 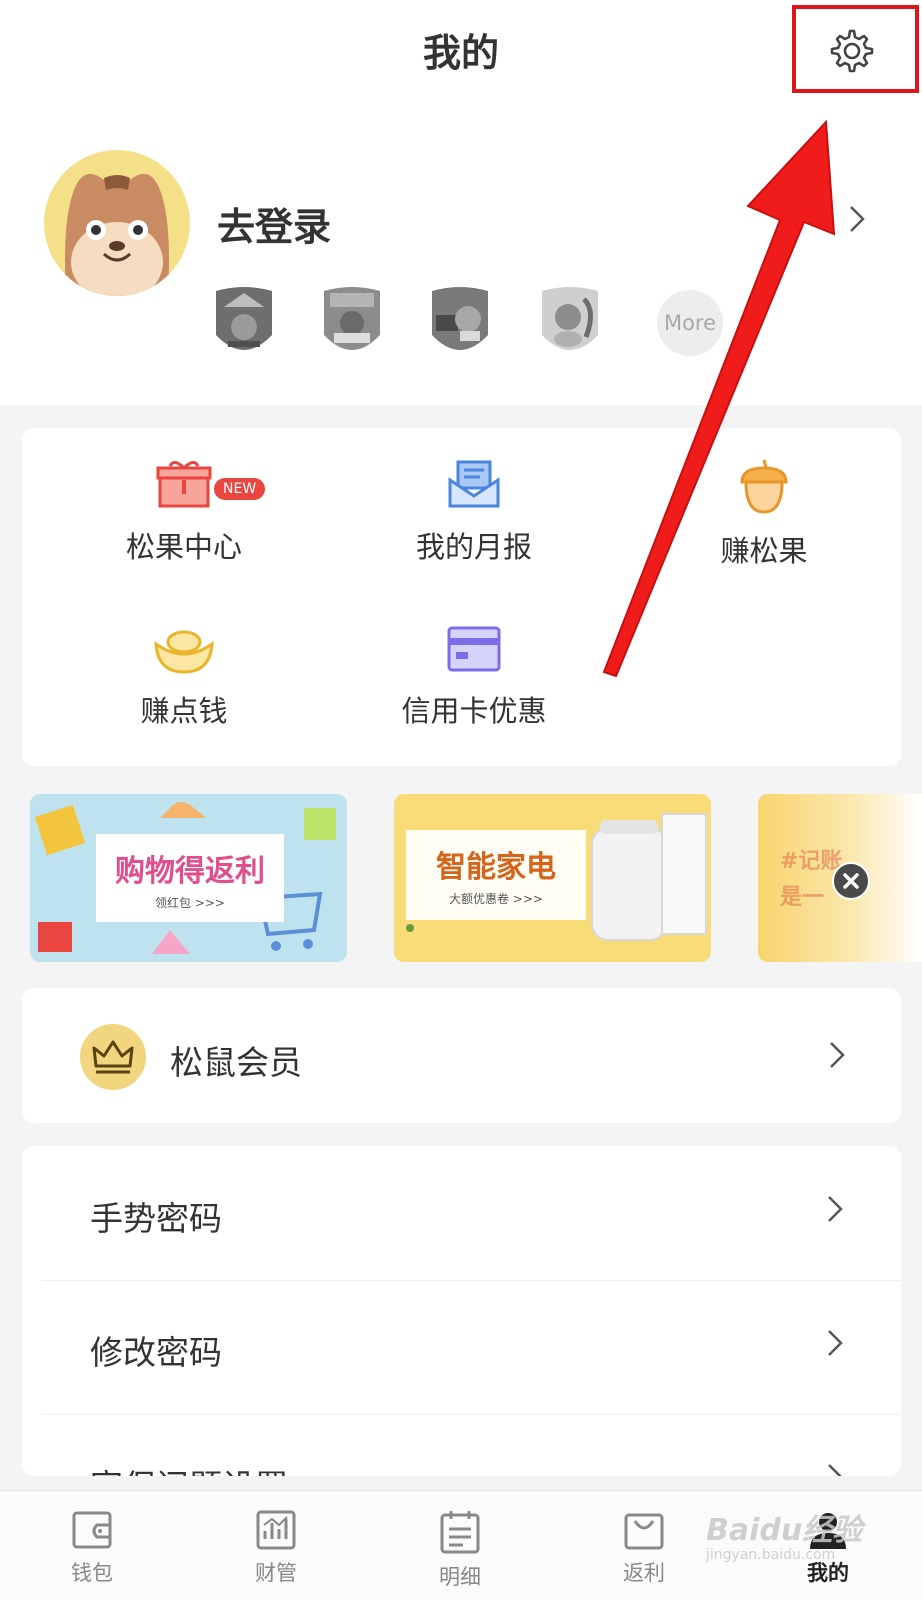 I want to click on avatar, so click(x=117, y=223).